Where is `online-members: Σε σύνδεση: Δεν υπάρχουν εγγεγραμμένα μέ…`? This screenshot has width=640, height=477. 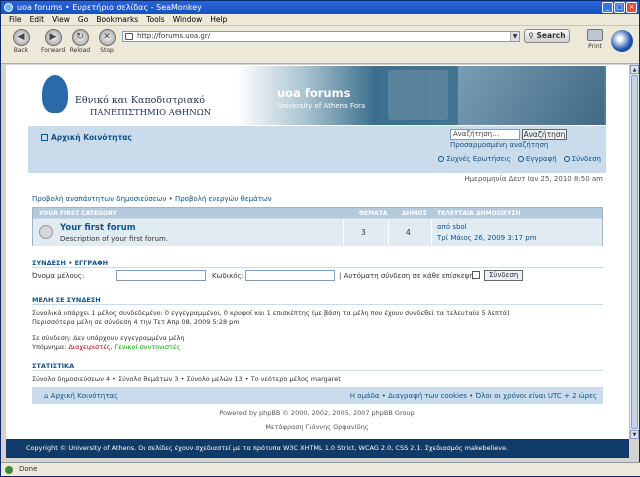
online-members: Σε σύνδεση: Δεν υπάρχουν εγγεγραμμένα μέ… is located at coordinates (108, 338).